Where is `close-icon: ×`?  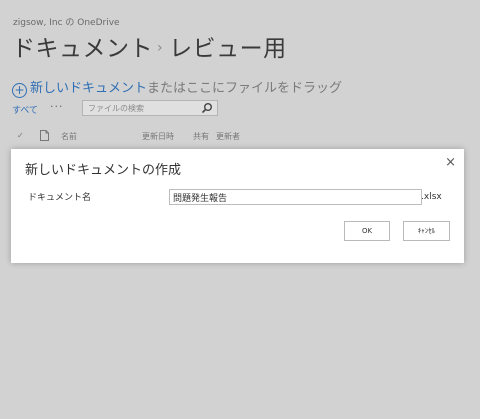
close-icon: × is located at coordinates (450, 162).